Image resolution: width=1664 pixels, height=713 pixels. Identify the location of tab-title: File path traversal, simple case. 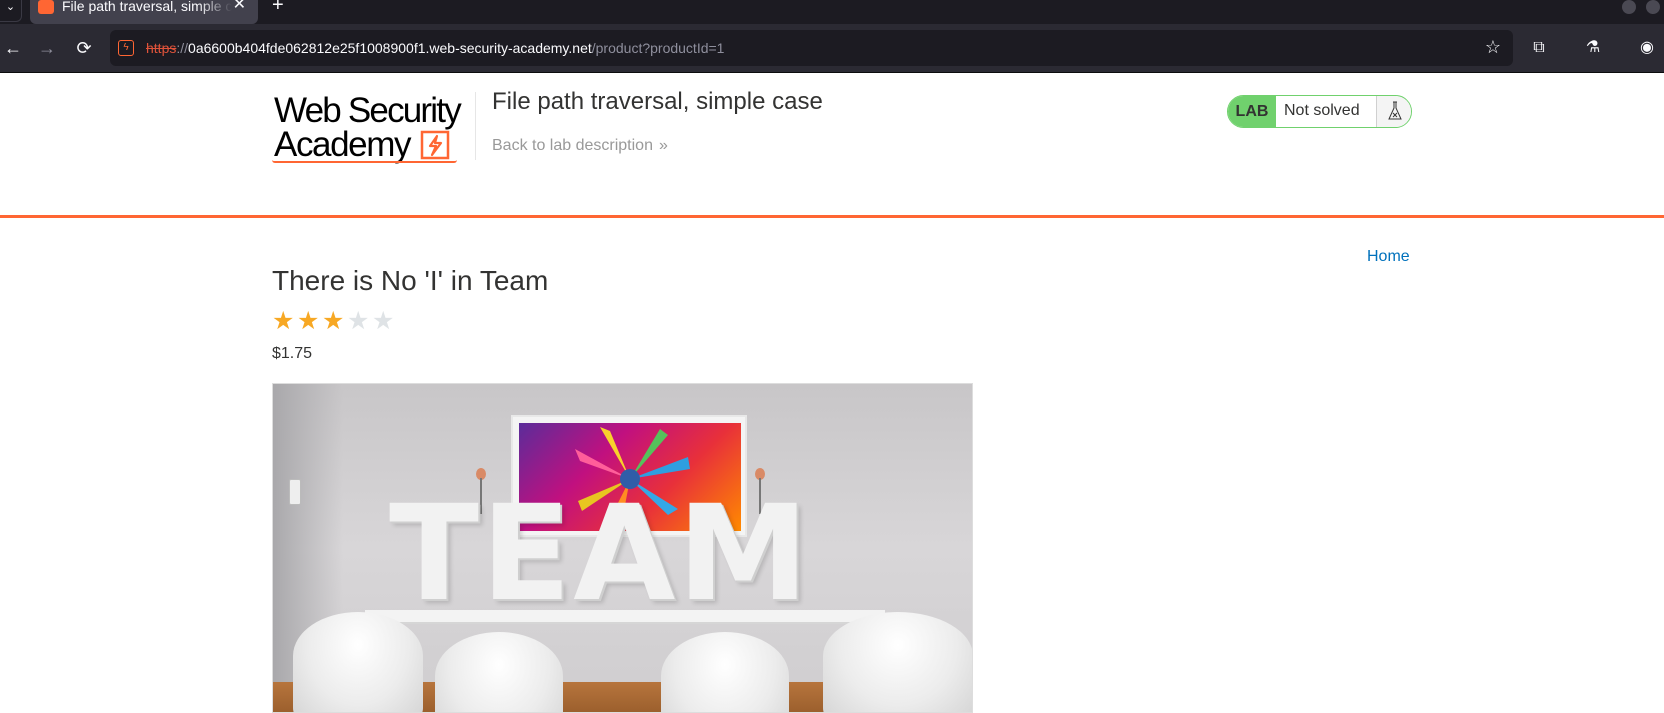
(147, 7).